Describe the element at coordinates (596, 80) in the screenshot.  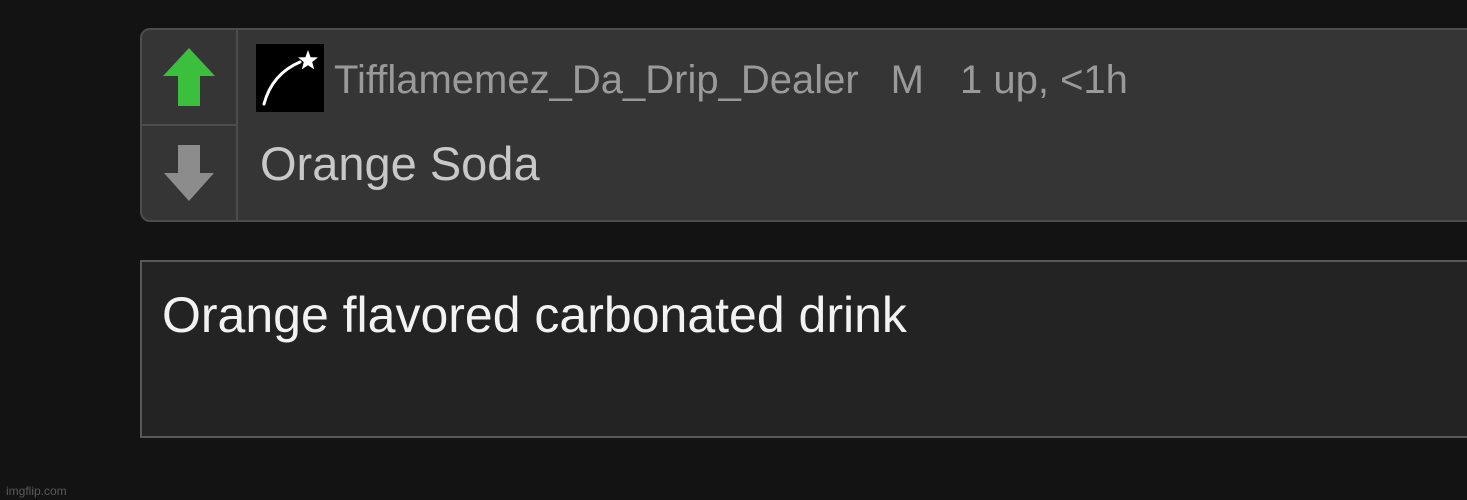
I see `username-link: Tifflamemez_Da_Drip_Dealer` at that location.